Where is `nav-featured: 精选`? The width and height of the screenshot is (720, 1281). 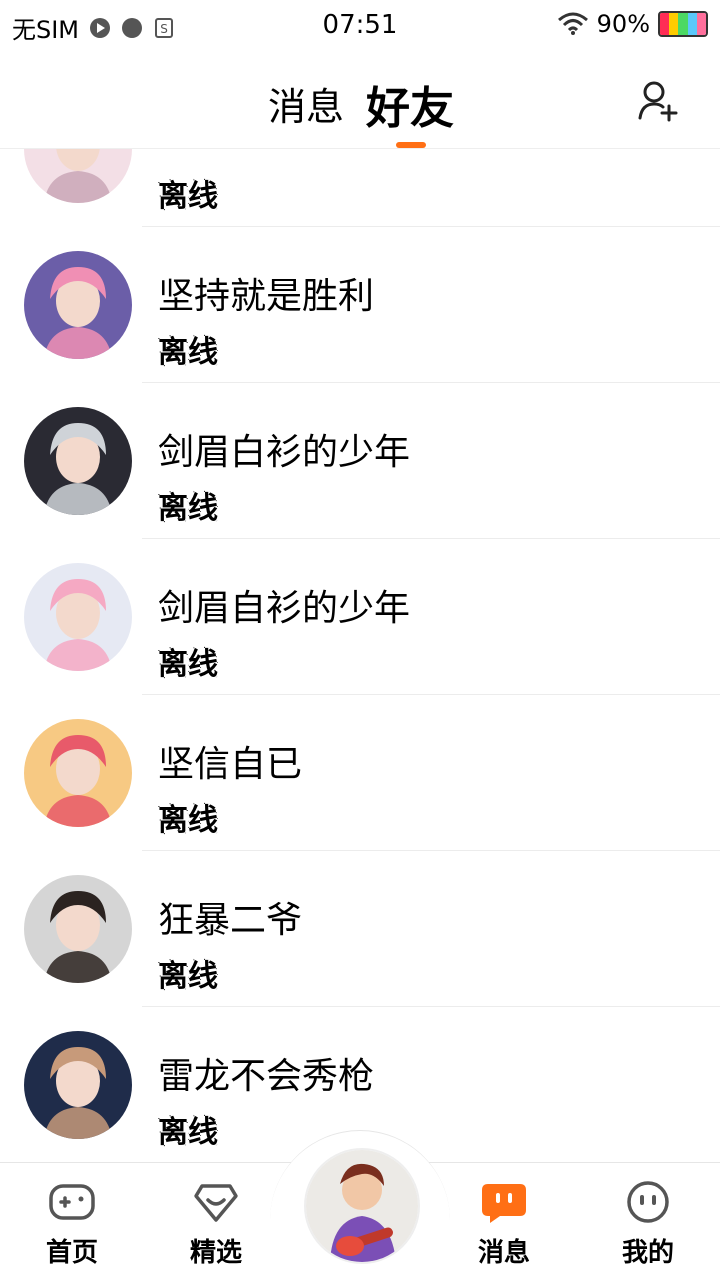 nav-featured: 精选 is located at coordinates (216, 1224).